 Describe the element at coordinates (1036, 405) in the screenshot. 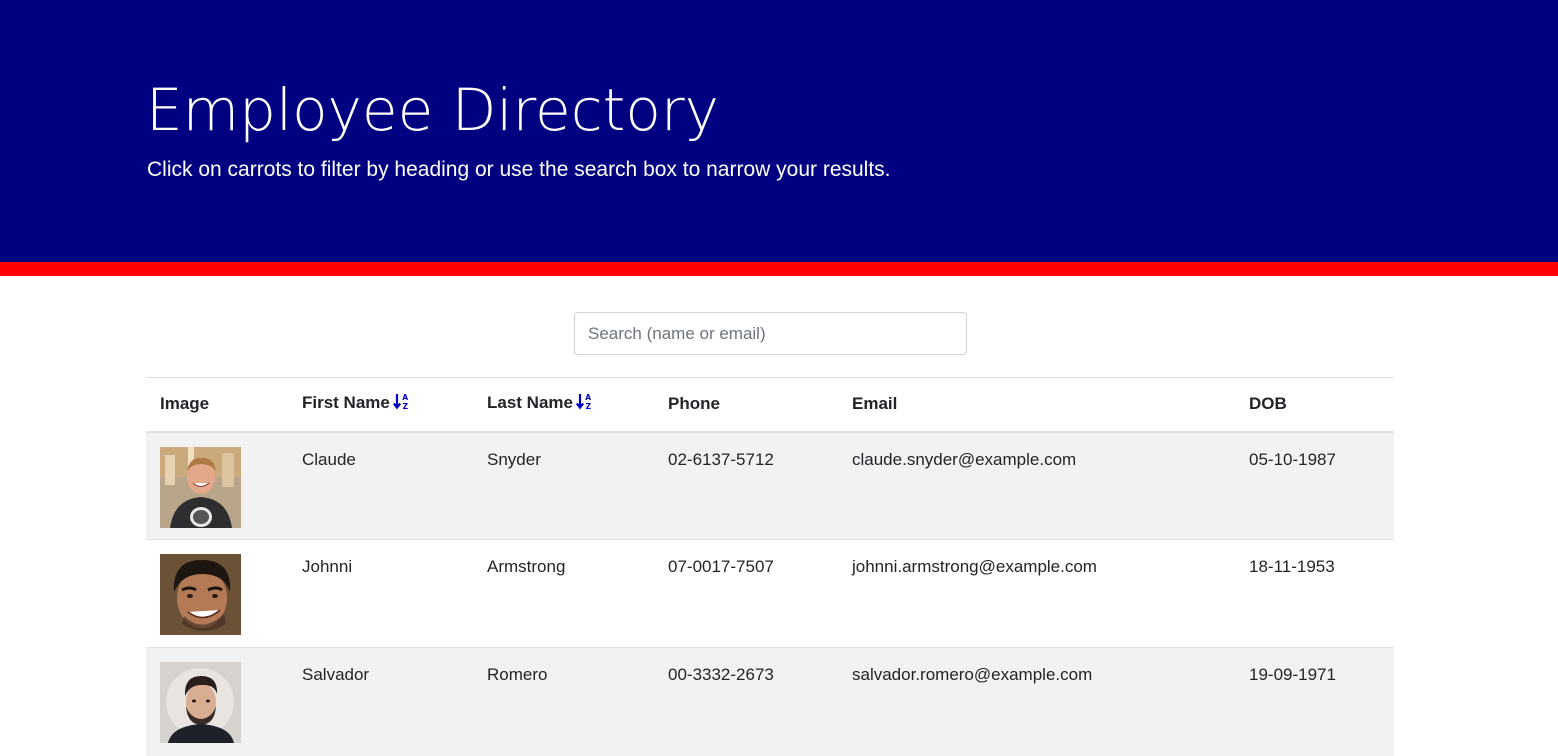

I see `column-header-email: Email` at that location.